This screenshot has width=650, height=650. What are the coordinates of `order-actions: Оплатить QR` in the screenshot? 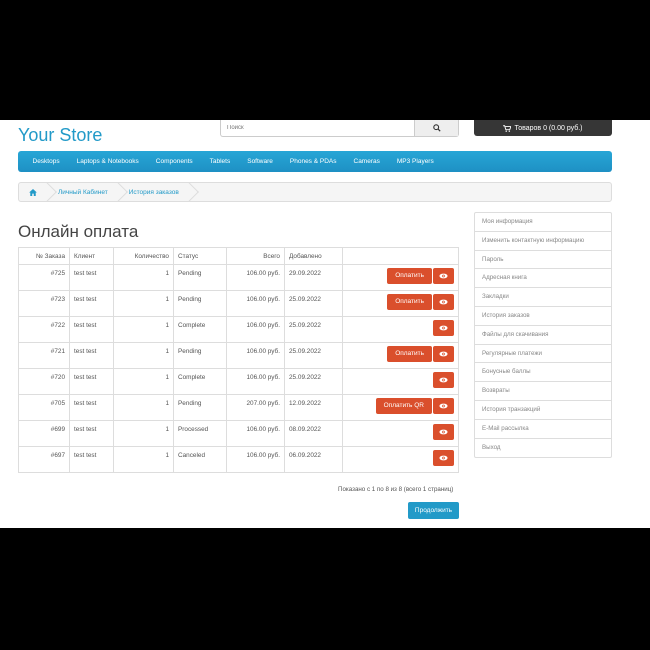 It's located at (400, 407).